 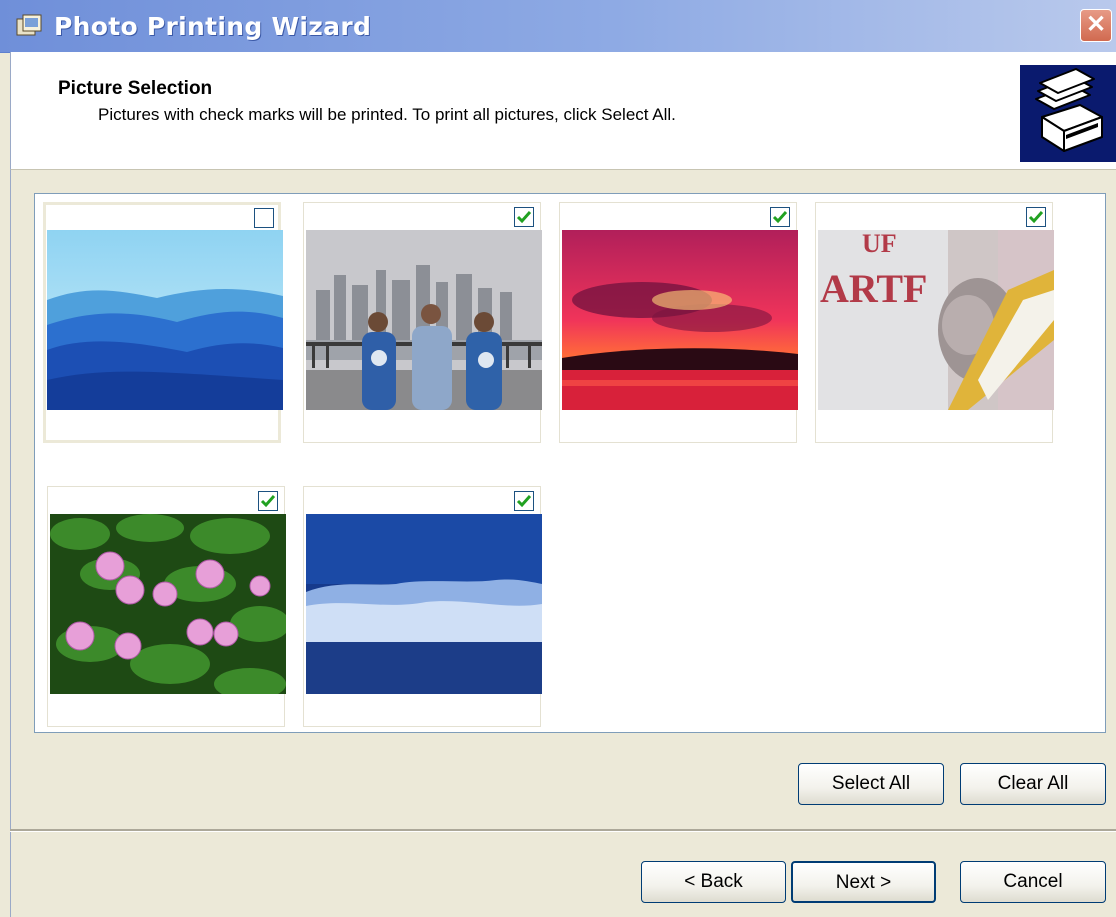 What do you see at coordinates (873, 288) in the screenshot?
I see `svg-text: ARTF` at bounding box center [873, 288].